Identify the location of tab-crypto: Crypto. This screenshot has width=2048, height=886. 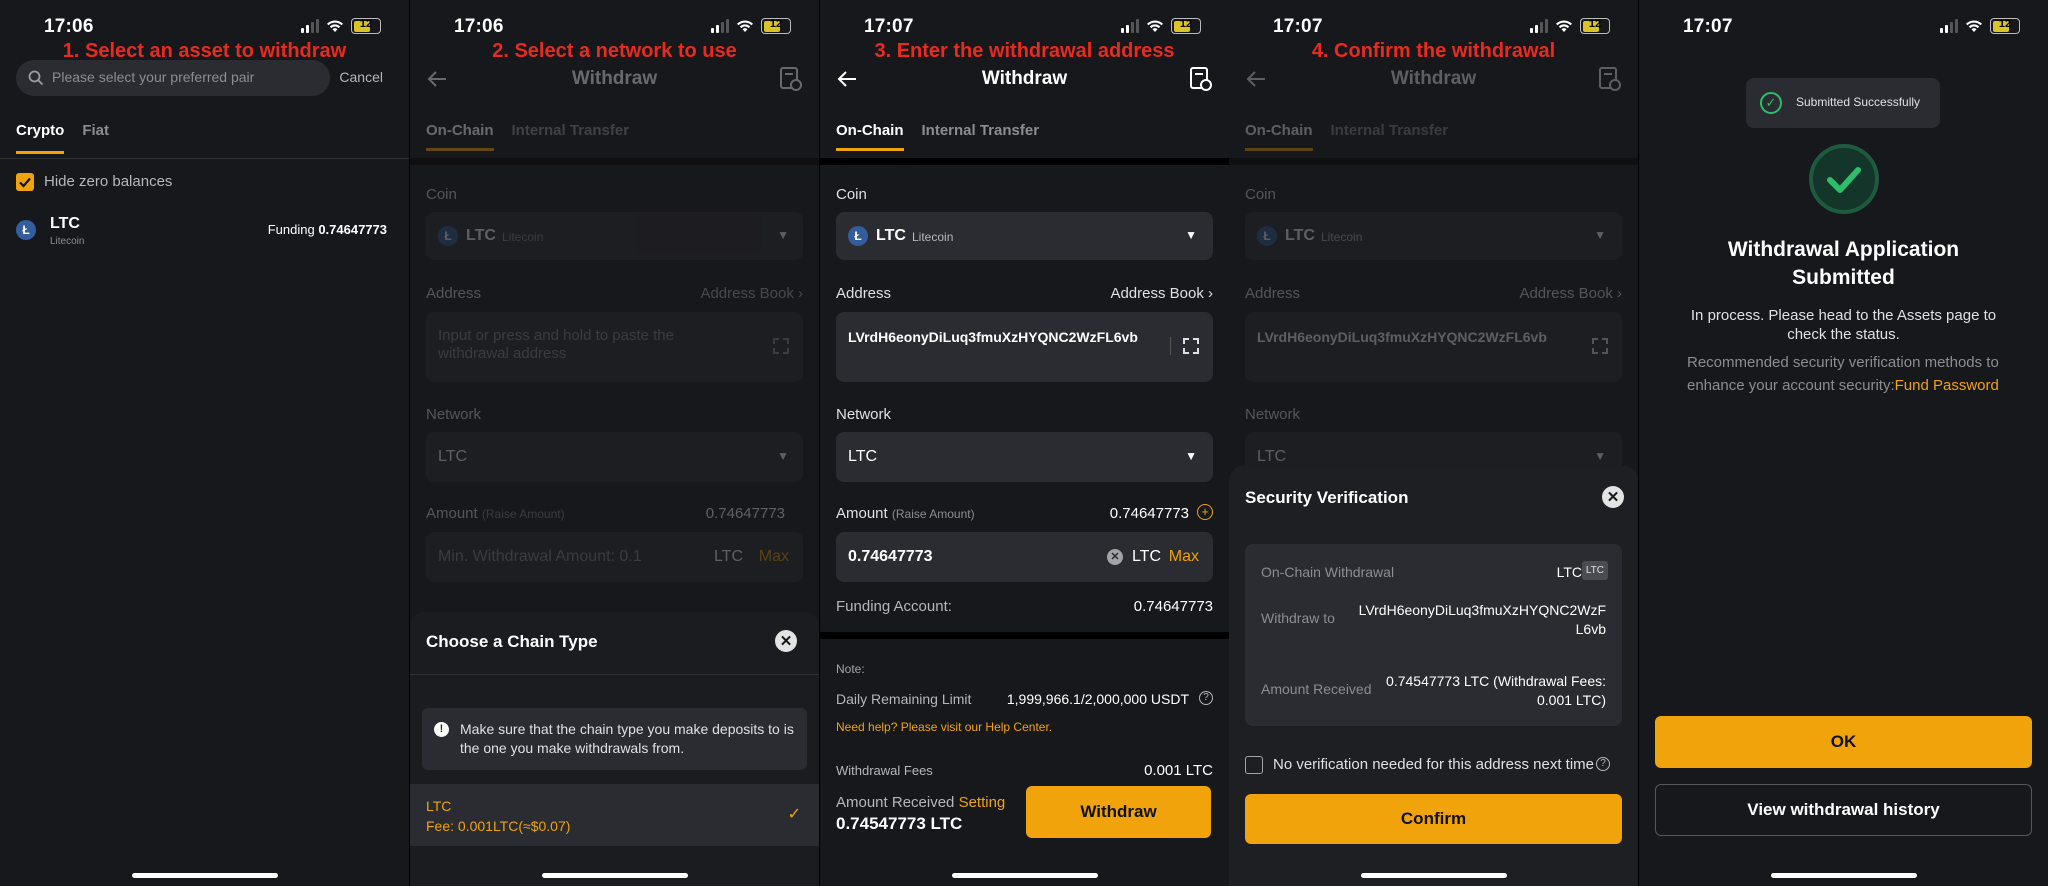
(40, 138).